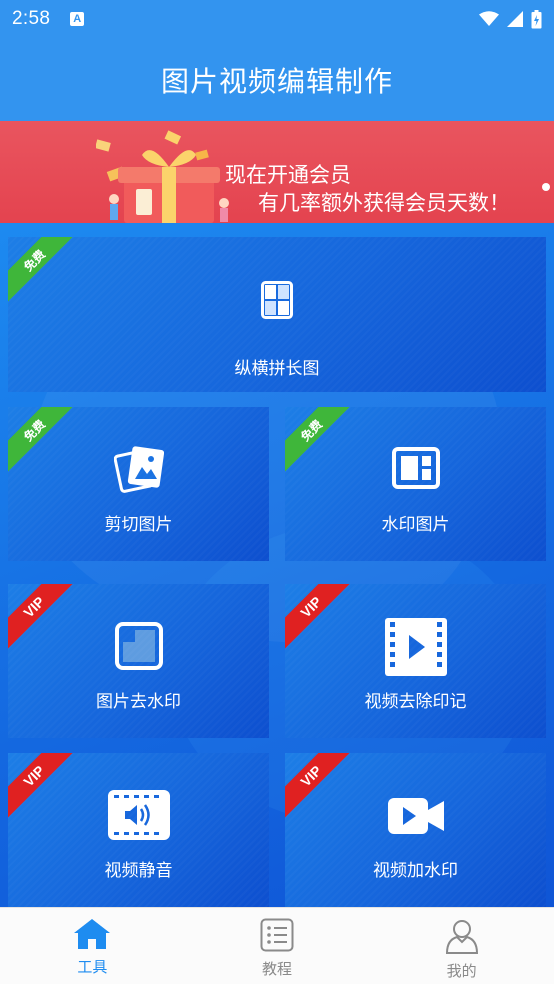 The height and width of the screenshot is (984, 554). I want to click on app-title-bar: 图片视频编辑制作, so click(277, 79).